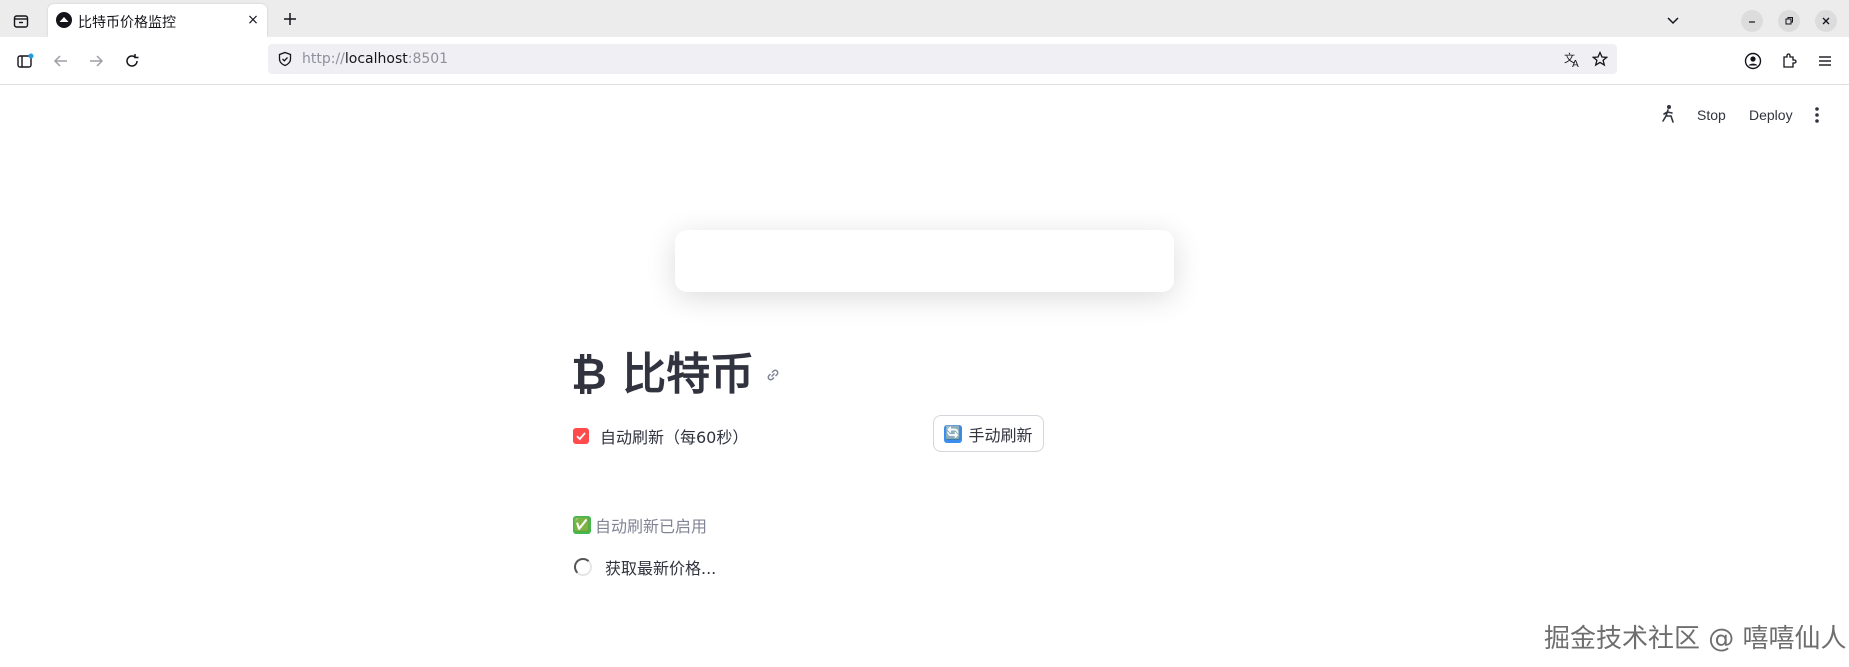 Image resolution: width=1849 pixels, height=667 pixels. What do you see at coordinates (1695, 639) in the screenshot?
I see `watermark: 掘金技术社区 @ 嘻嘻仙人` at bounding box center [1695, 639].